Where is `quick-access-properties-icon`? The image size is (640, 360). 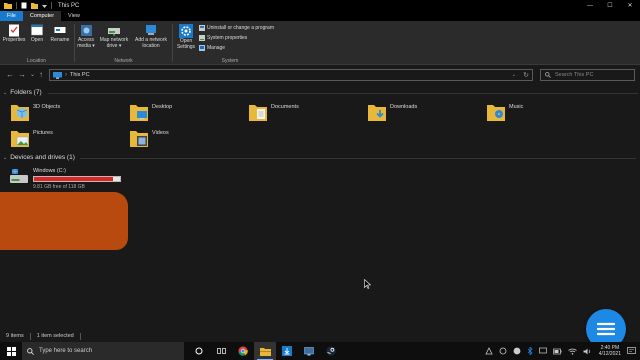 quick-access-properties-icon is located at coordinates (24, 5).